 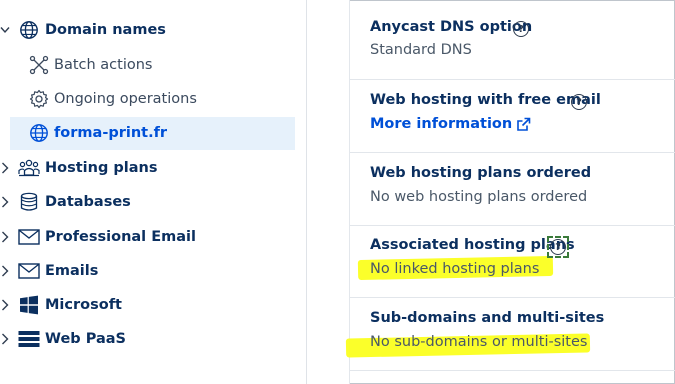 What do you see at coordinates (485, 100) in the screenshot?
I see `webhosting-email-title: Web hosting with free email` at bounding box center [485, 100].